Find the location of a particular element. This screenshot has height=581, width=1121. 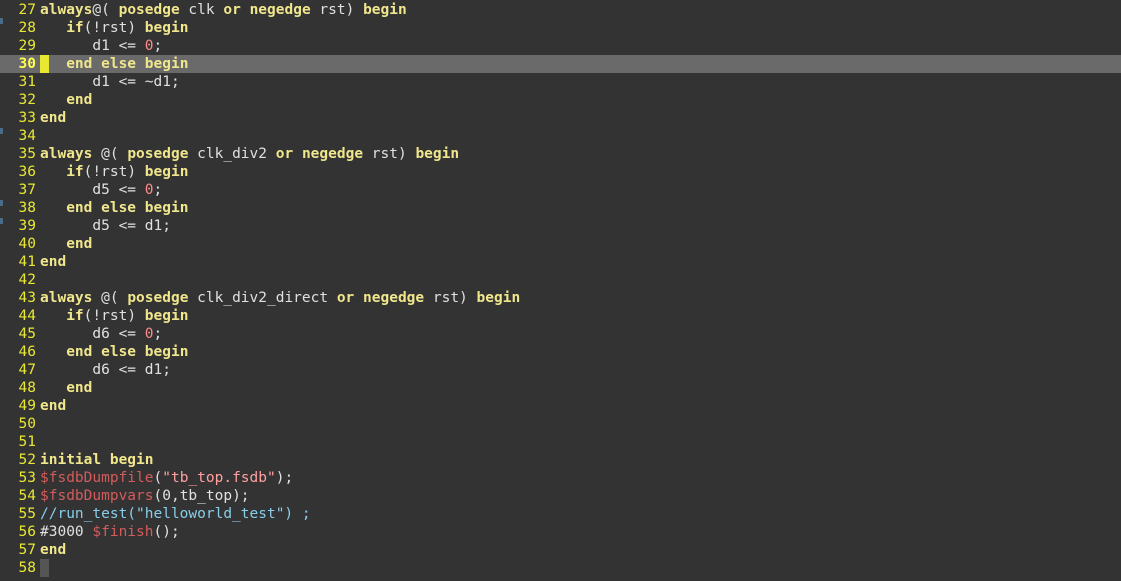

code-line: 57 end is located at coordinates (560, 550).